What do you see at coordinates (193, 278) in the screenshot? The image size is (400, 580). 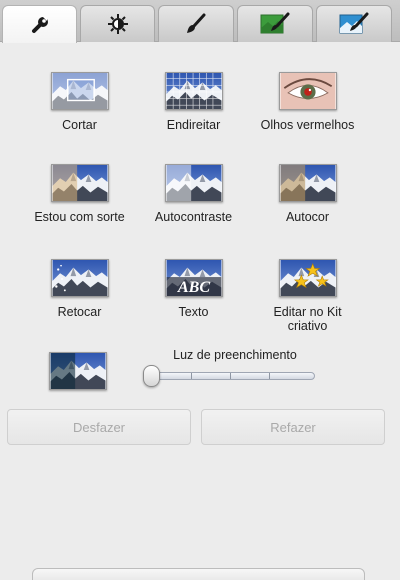 I see `text-thumbnail: ABC` at bounding box center [193, 278].